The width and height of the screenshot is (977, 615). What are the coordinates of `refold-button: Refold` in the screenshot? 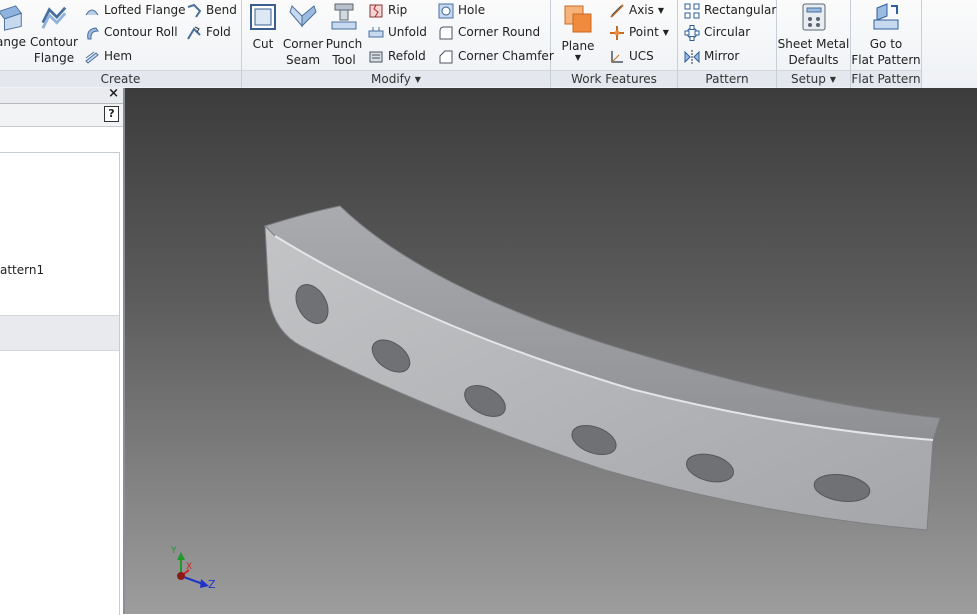 It's located at (397, 56).